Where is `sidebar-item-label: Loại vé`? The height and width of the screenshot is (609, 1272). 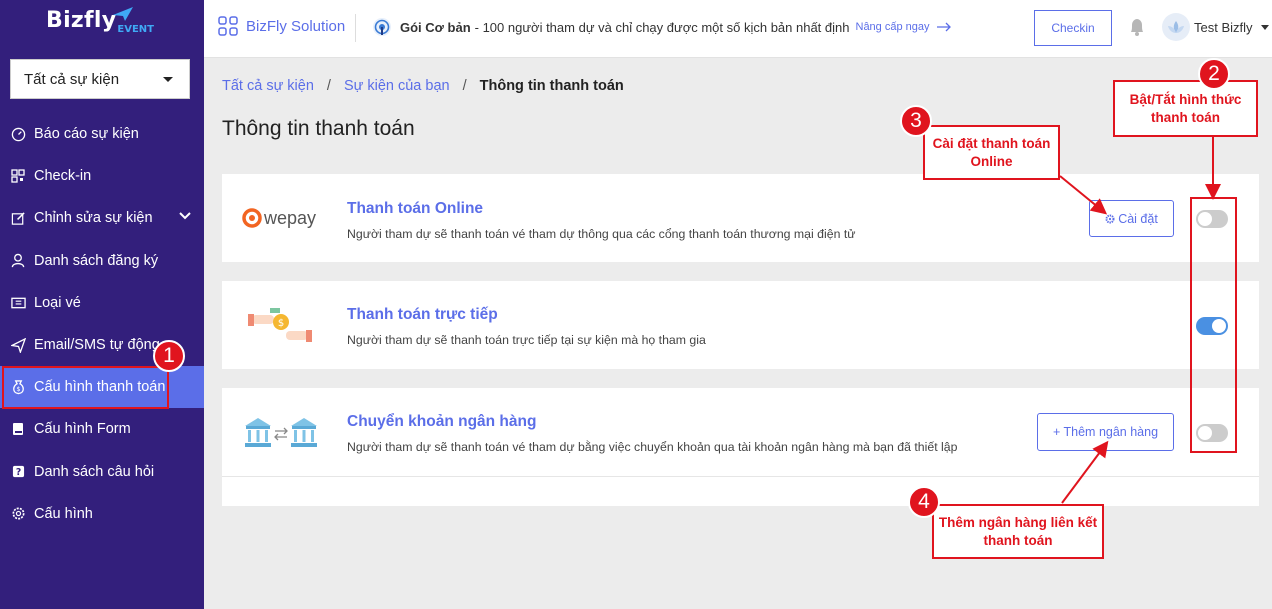 sidebar-item-label: Loại vé is located at coordinates (57, 302).